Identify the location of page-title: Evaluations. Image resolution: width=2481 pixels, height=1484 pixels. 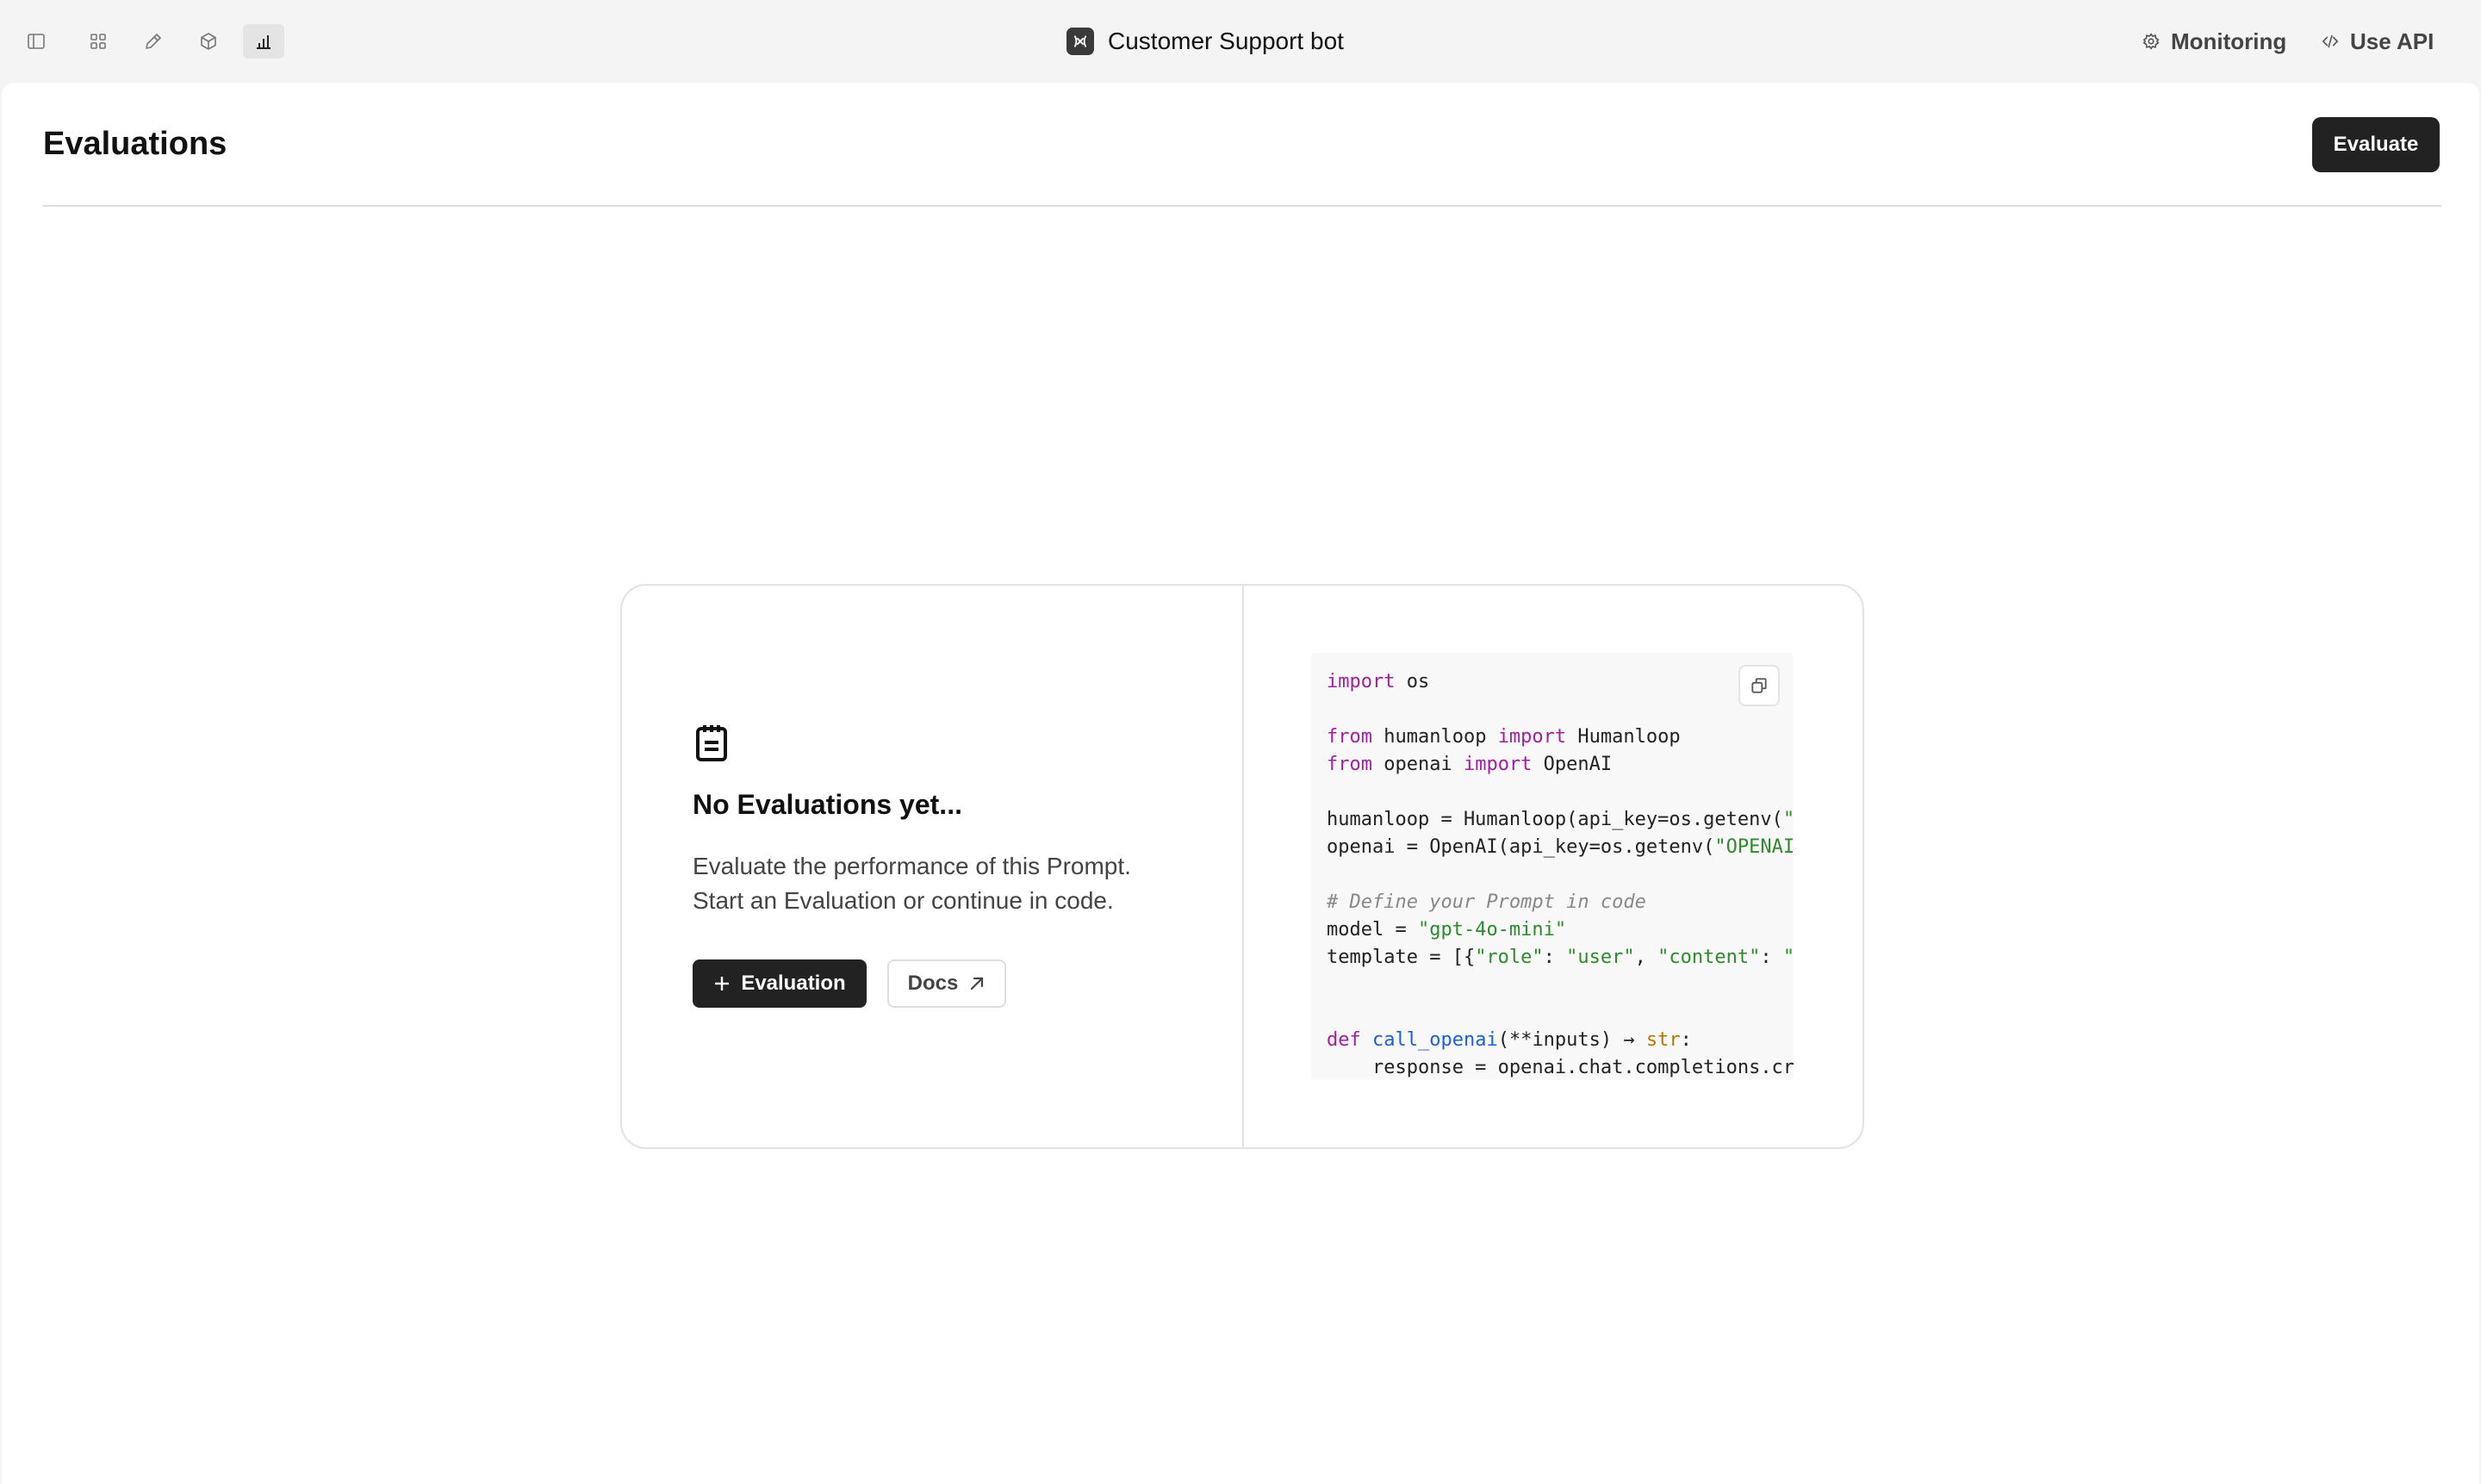
(135, 144).